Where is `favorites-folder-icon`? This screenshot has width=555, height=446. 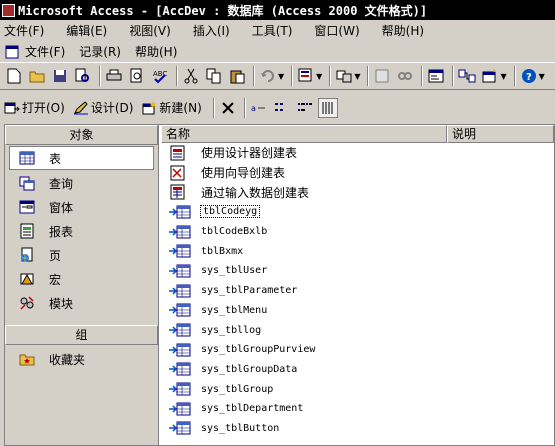
favorites-folder-icon is located at coordinates (27, 360).